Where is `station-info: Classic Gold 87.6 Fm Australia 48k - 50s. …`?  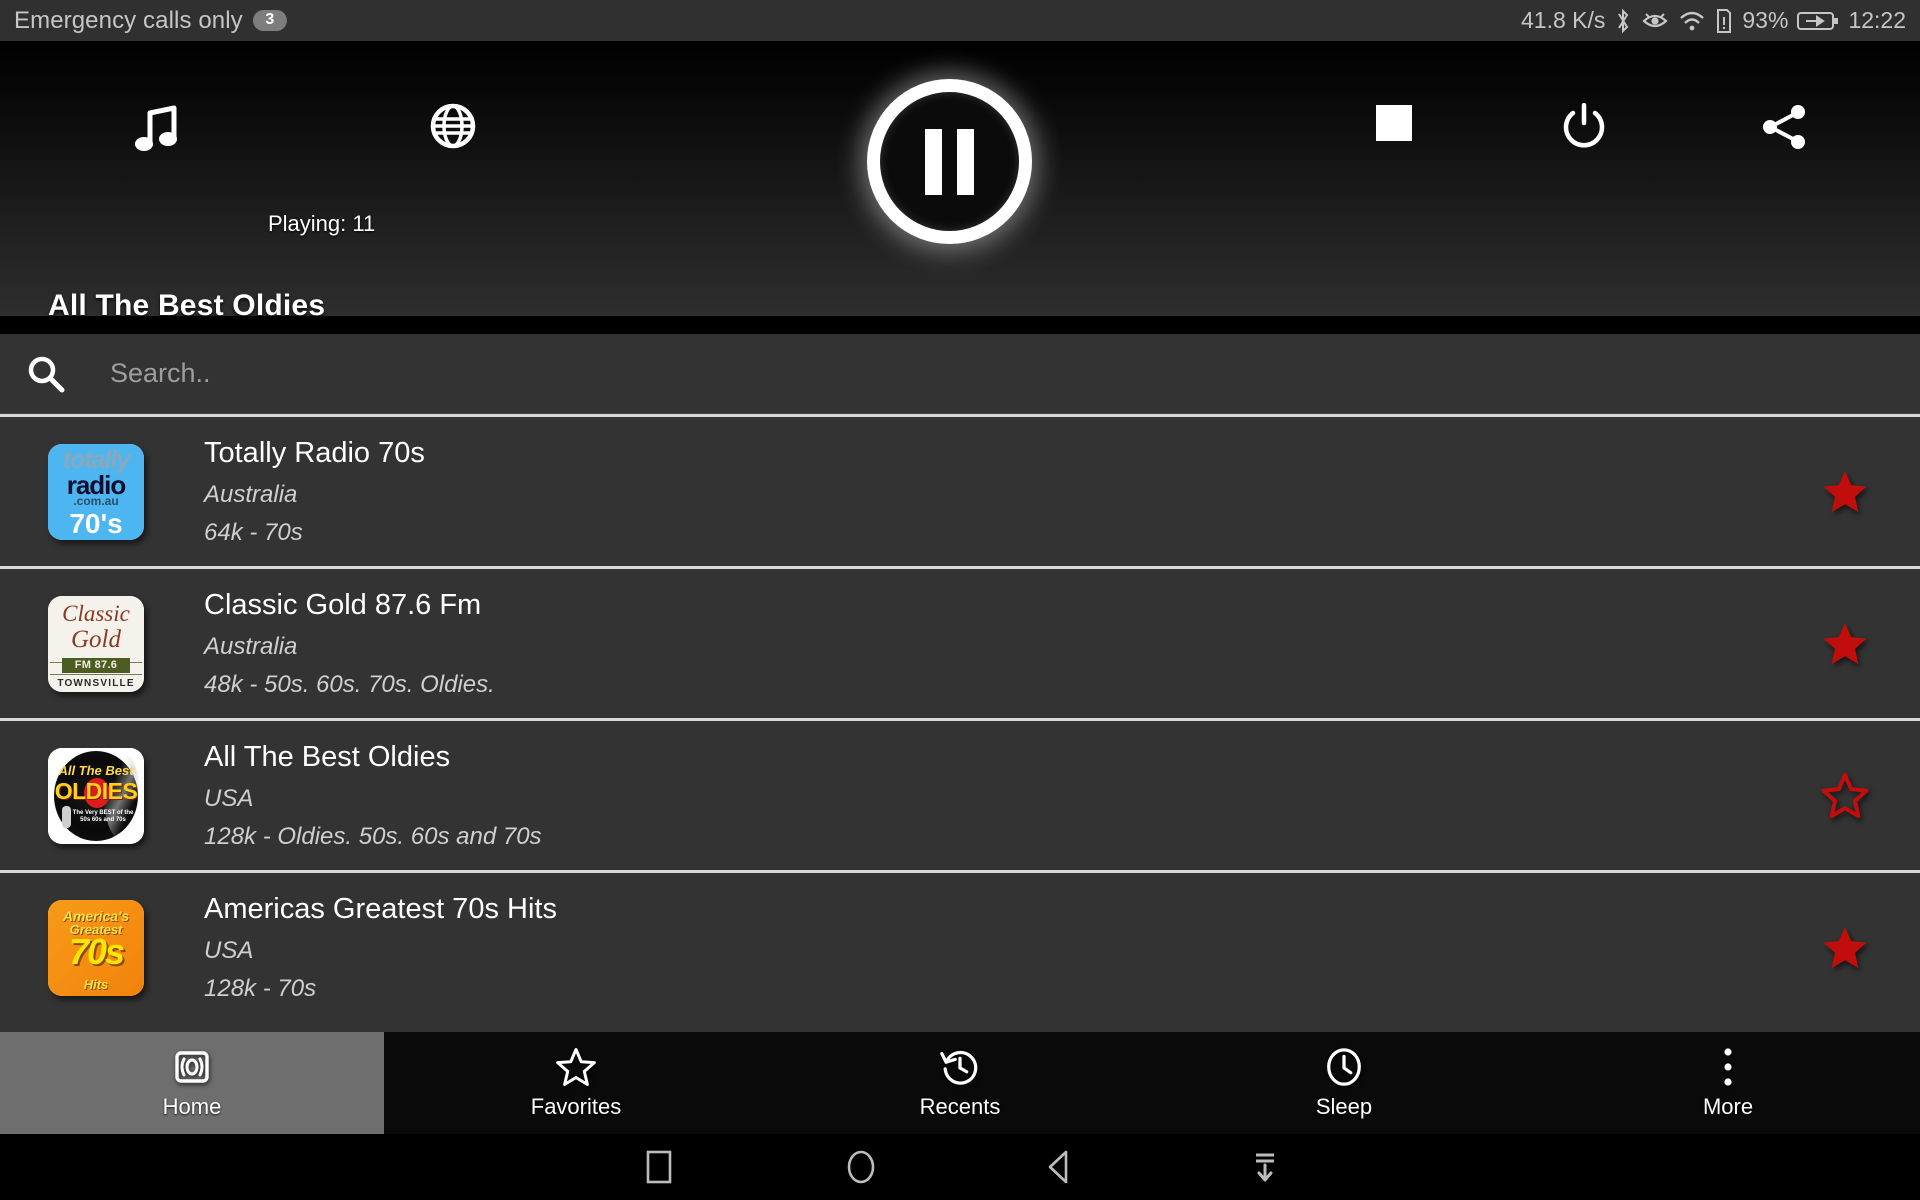
station-info: Classic Gold 87.6 Fm Australia 48k - 50s. … is located at coordinates (987, 644).